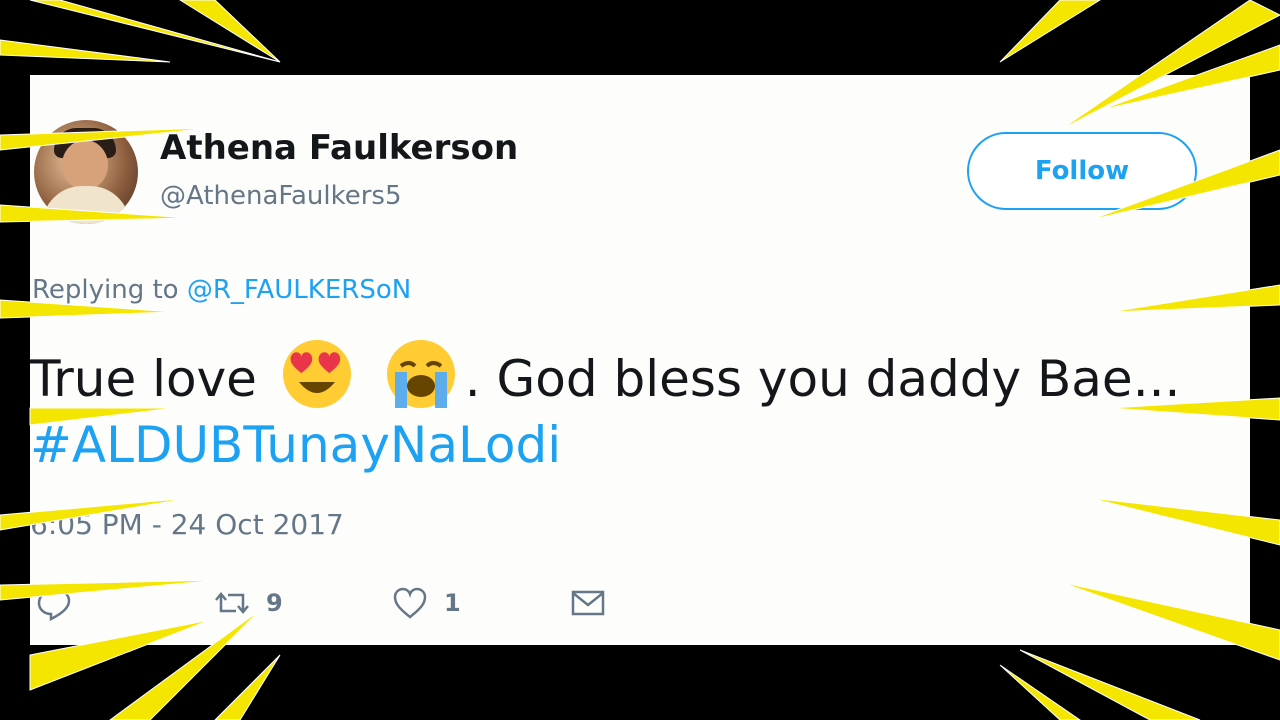 The height and width of the screenshot is (720, 1280). Describe the element at coordinates (86, 205) in the screenshot. I see `avatar-shirt` at that location.